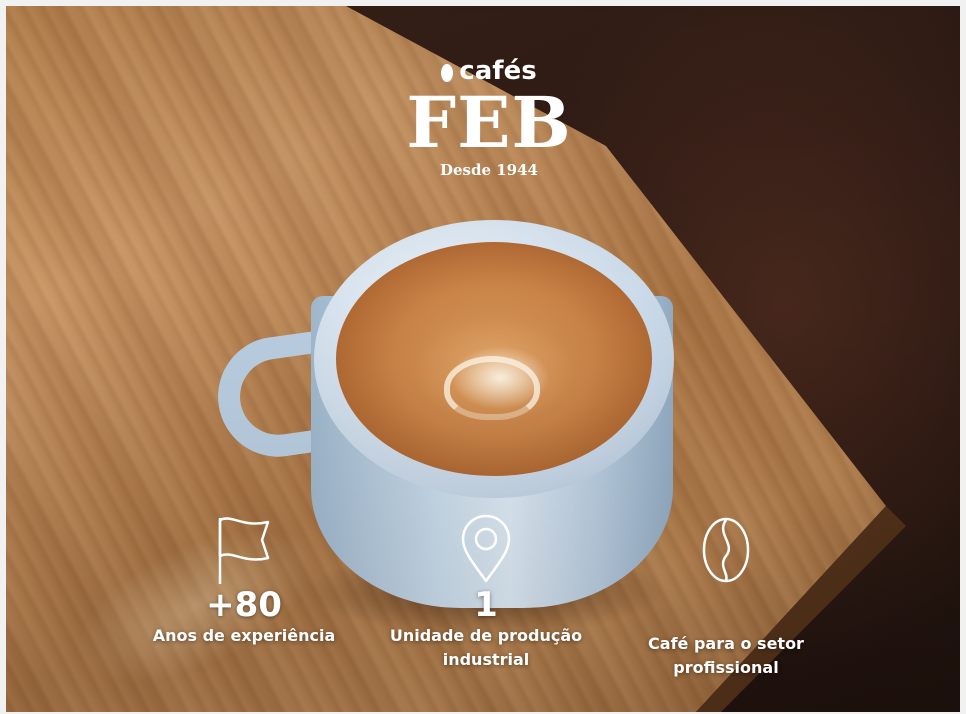  I want to click on stat-label: Unidade de produção industrial, so click(486, 647).